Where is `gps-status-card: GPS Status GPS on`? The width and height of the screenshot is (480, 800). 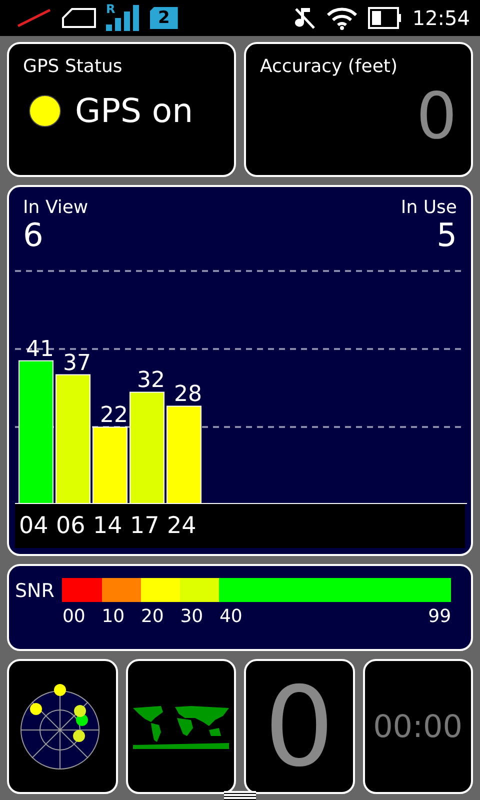
gps-status-card: GPS Status GPS on is located at coordinates (121, 109).